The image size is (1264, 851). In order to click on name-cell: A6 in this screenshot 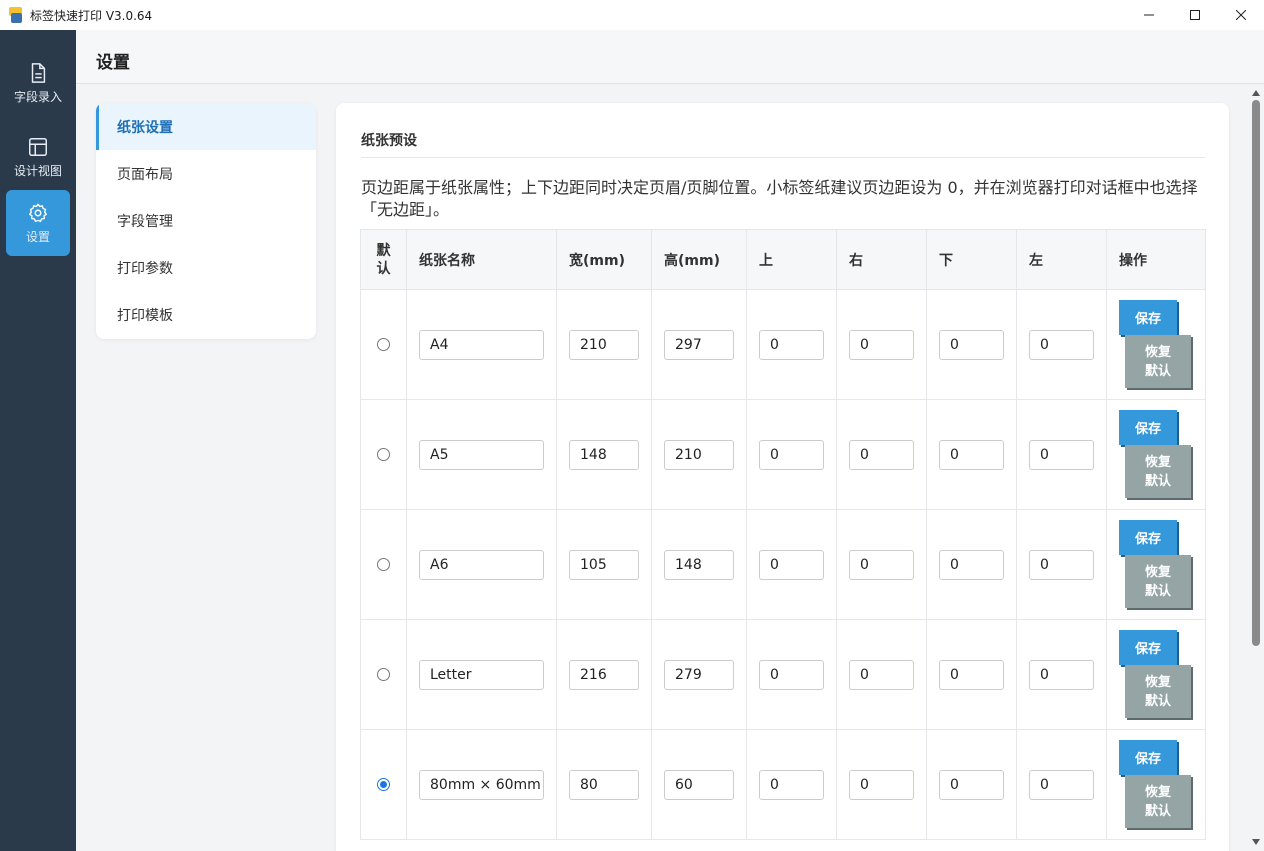, I will do `click(481, 564)`.